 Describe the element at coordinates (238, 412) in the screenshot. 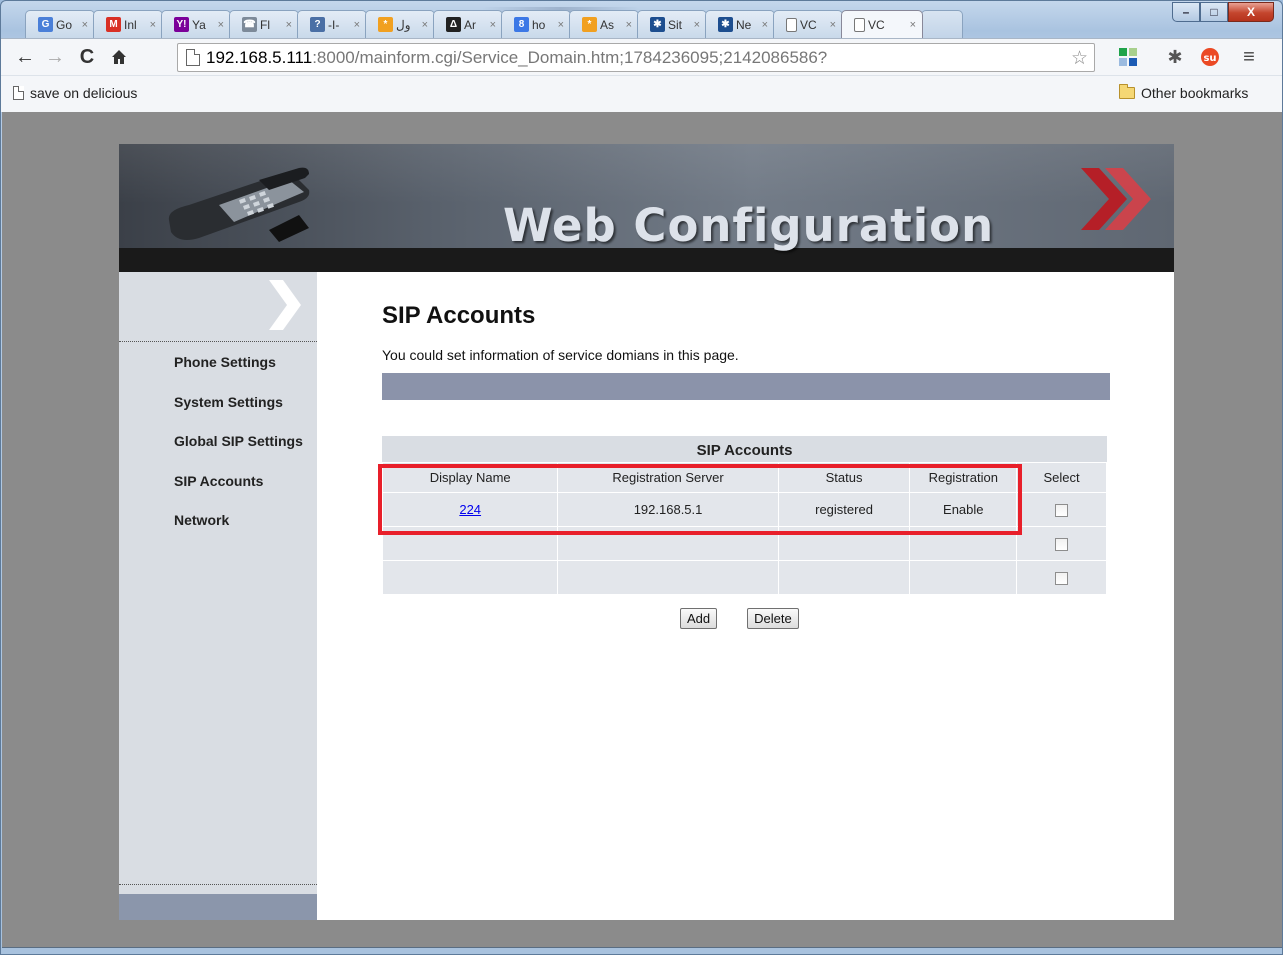

I see `sidebar-item-system-settings: System Settings` at that location.